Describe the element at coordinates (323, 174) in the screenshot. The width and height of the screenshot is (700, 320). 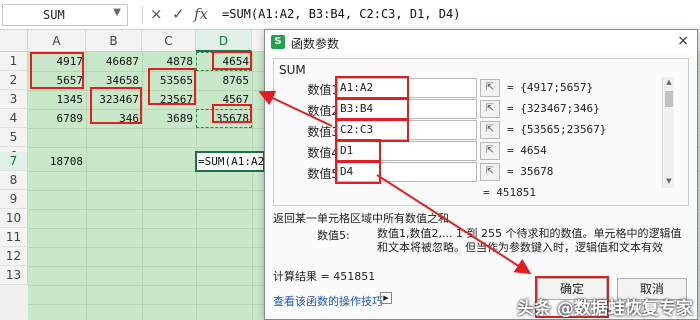
I see `arg-label-5: 数值5` at that location.